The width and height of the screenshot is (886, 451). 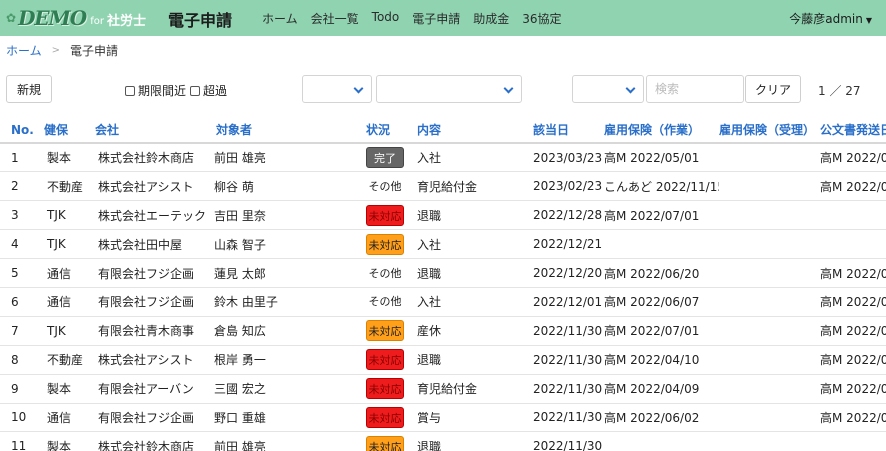 I want to click on col-header-no: No., so click(x=22, y=130).